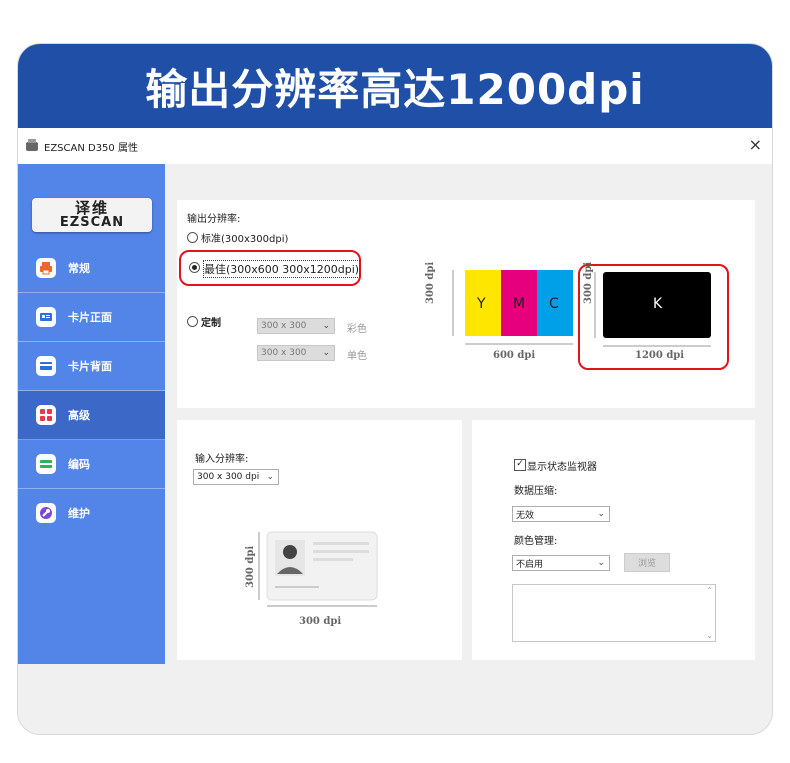 Image resolution: width=790 pixels, height=763 pixels. Describe the element at coordinates (32, 144) in the screenshot. I see `printer-app-icon` at that location.